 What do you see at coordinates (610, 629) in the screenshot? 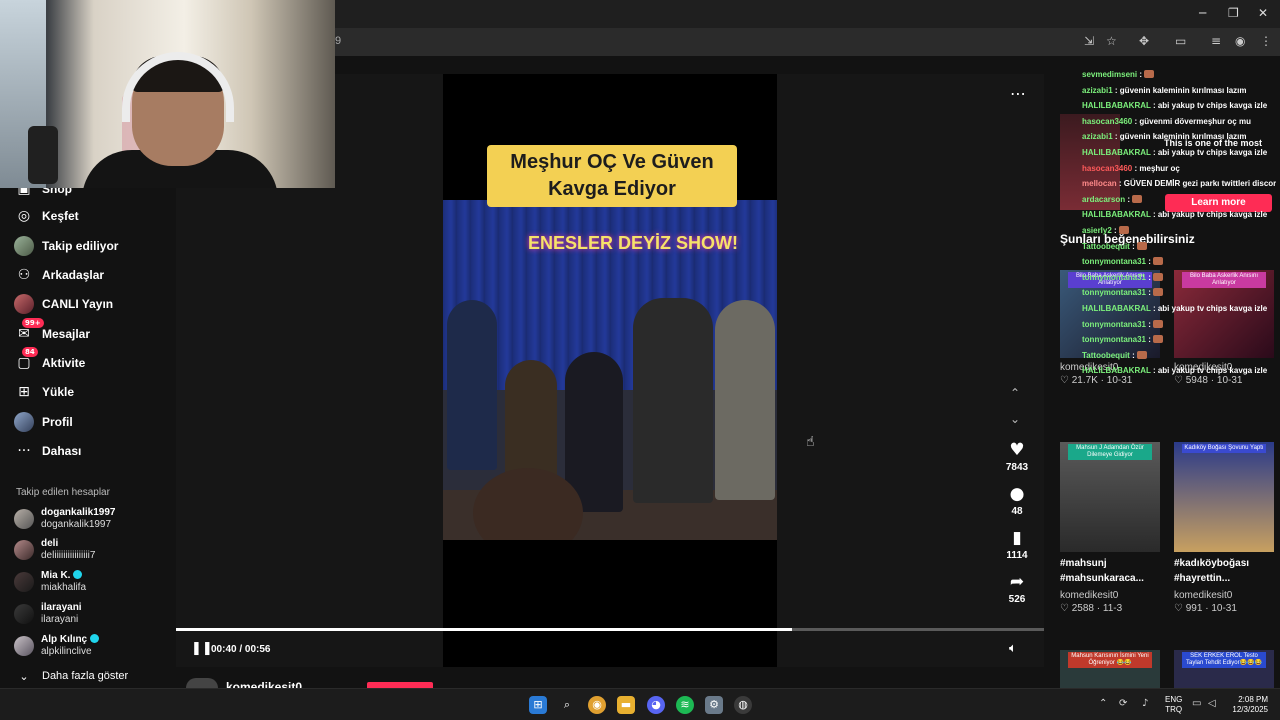
I see `progress-bar` at bounding box center [610, 629].